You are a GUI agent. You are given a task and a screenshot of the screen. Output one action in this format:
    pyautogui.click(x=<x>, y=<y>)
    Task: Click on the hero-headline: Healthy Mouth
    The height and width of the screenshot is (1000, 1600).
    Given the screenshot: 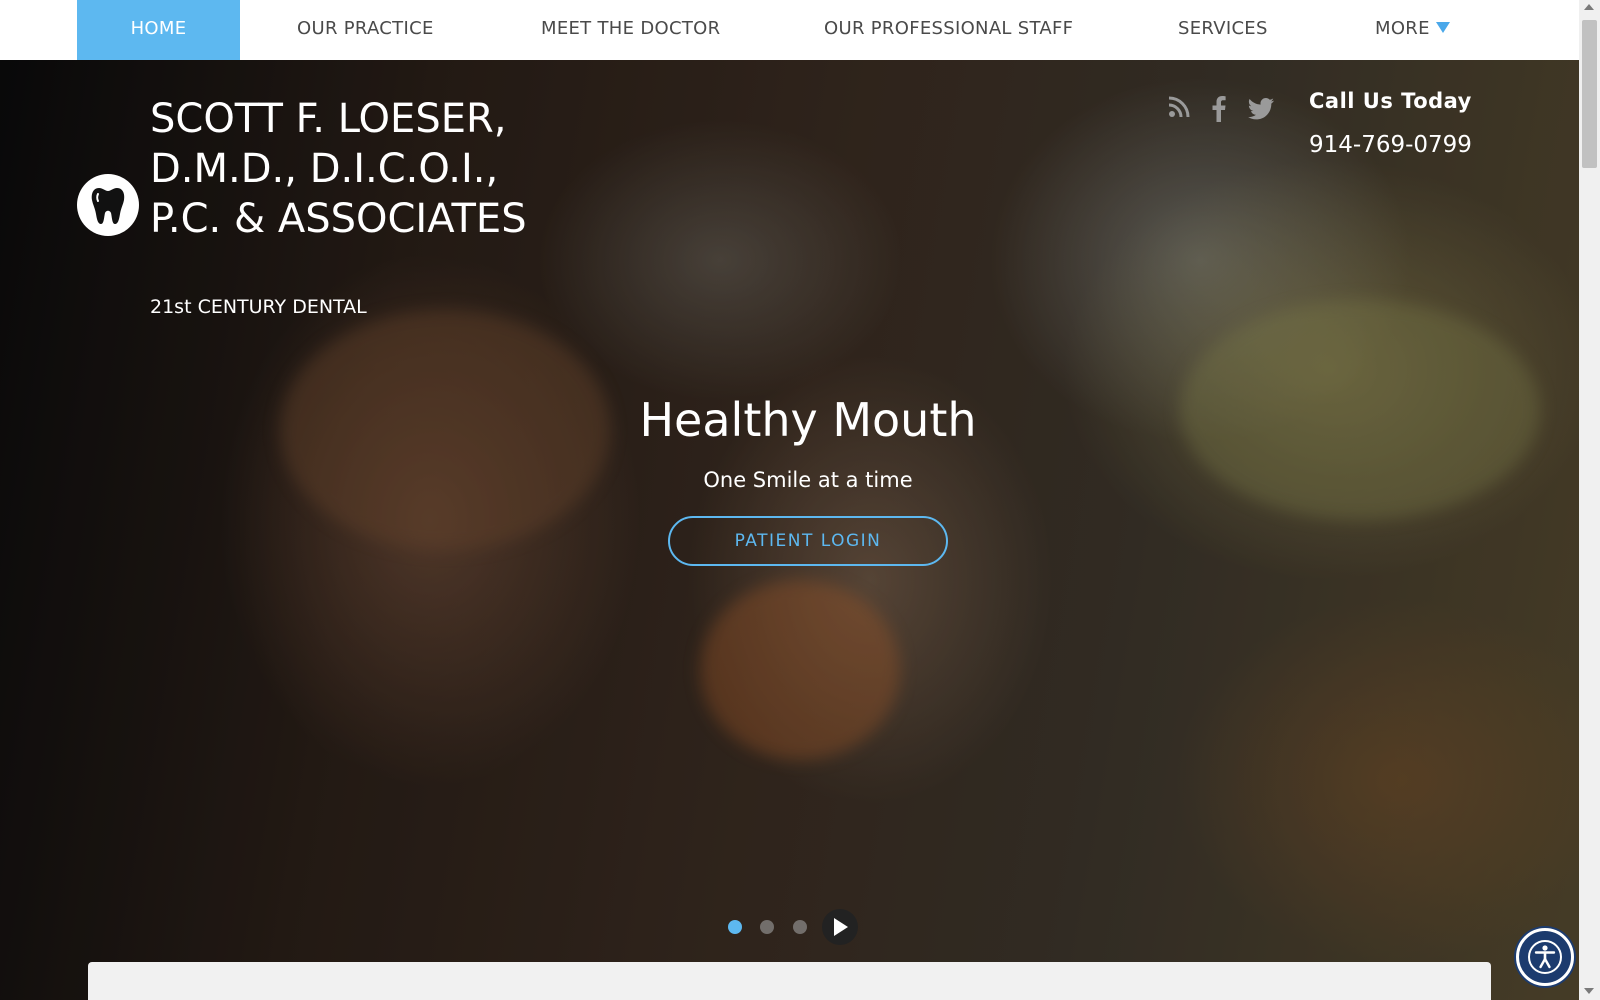 What is the action you would take?
    pyautogui.click(x=808, y=420)
    